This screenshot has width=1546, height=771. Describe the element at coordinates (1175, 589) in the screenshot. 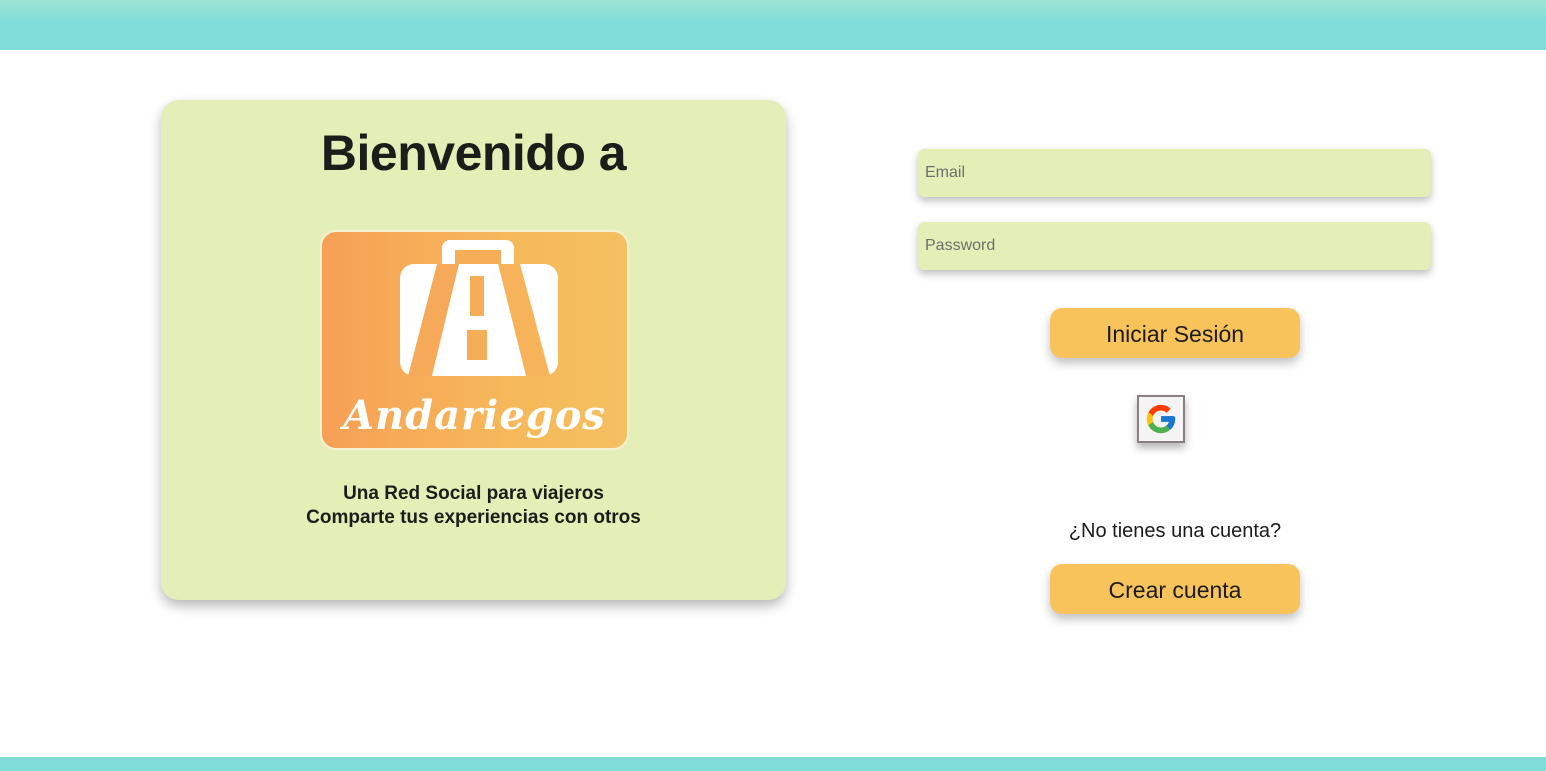

I see `create-account-button: Crear cuenta` at that location.